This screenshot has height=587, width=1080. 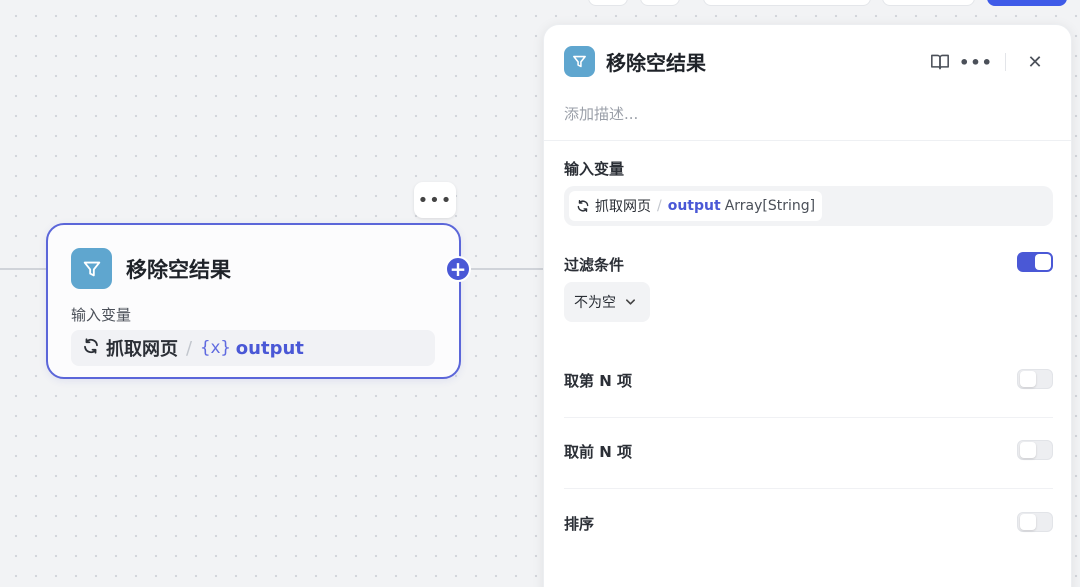 I want to click on incoming-edge, so click(x=23, y=269).